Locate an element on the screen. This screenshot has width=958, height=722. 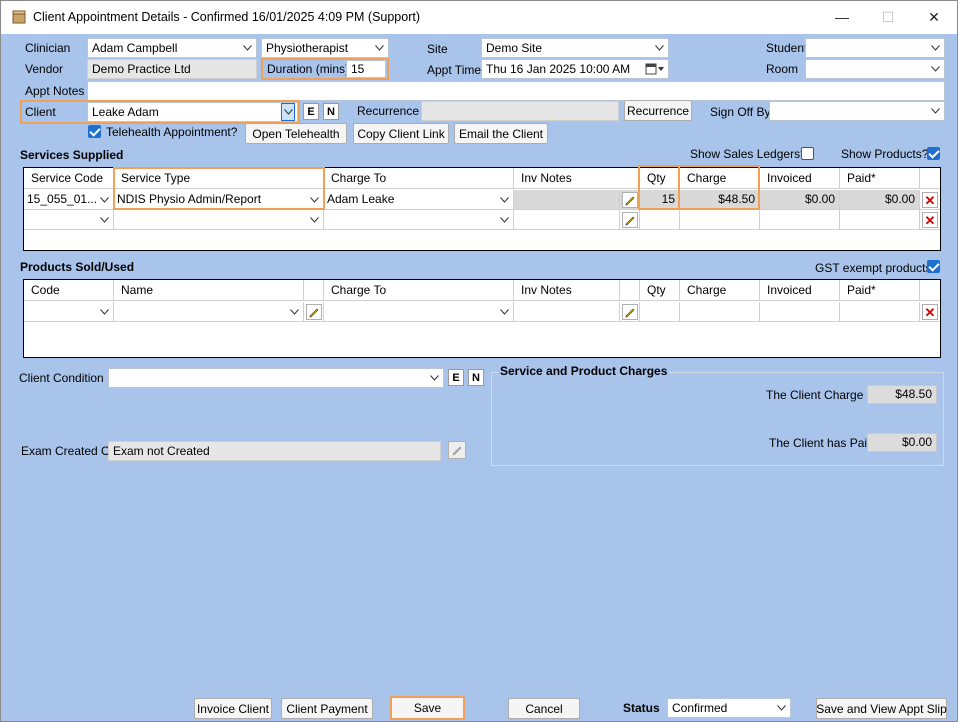
qty-cell: 15 is located at coordinates (660, 200).